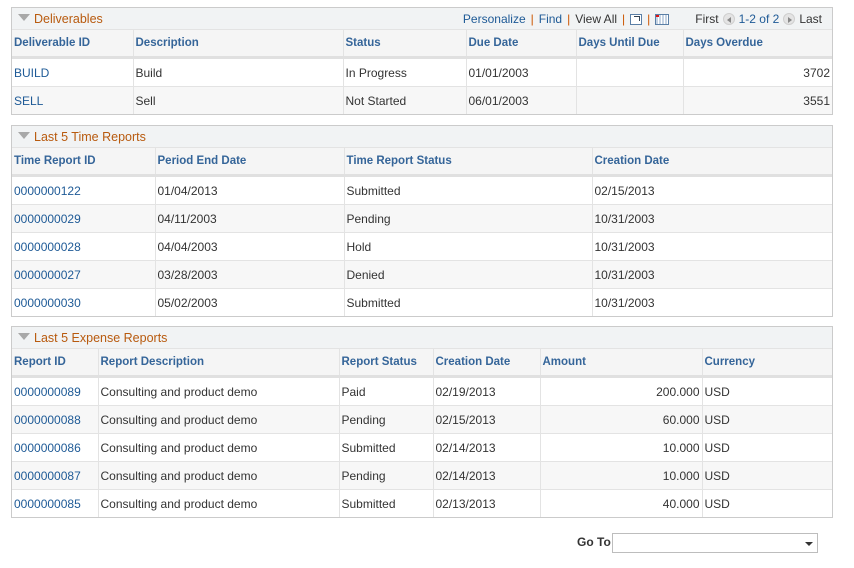  What do you see at coordinates (521, 72) in the screenshot?
I see `due-date-cell: 01/01/2003` at bounding box center [521, 72].